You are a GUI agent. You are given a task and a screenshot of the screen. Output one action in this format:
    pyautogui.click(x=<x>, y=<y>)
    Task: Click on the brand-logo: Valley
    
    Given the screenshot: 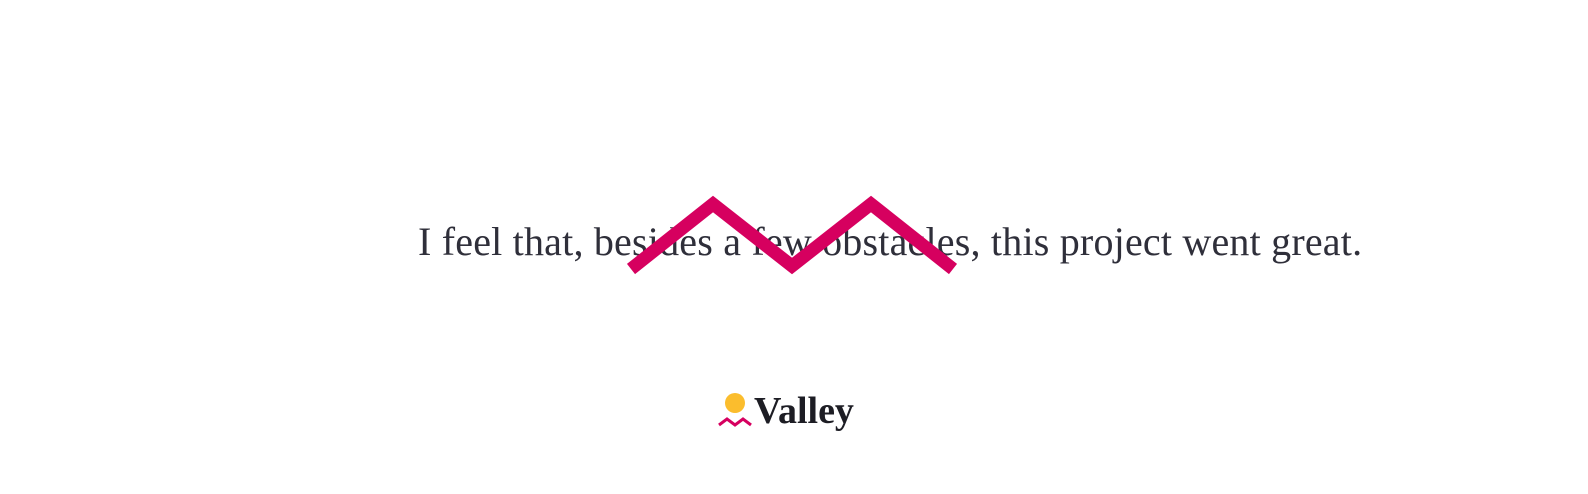 What is the action you would take?
    pyautogui.click(x=785, y=411)
    